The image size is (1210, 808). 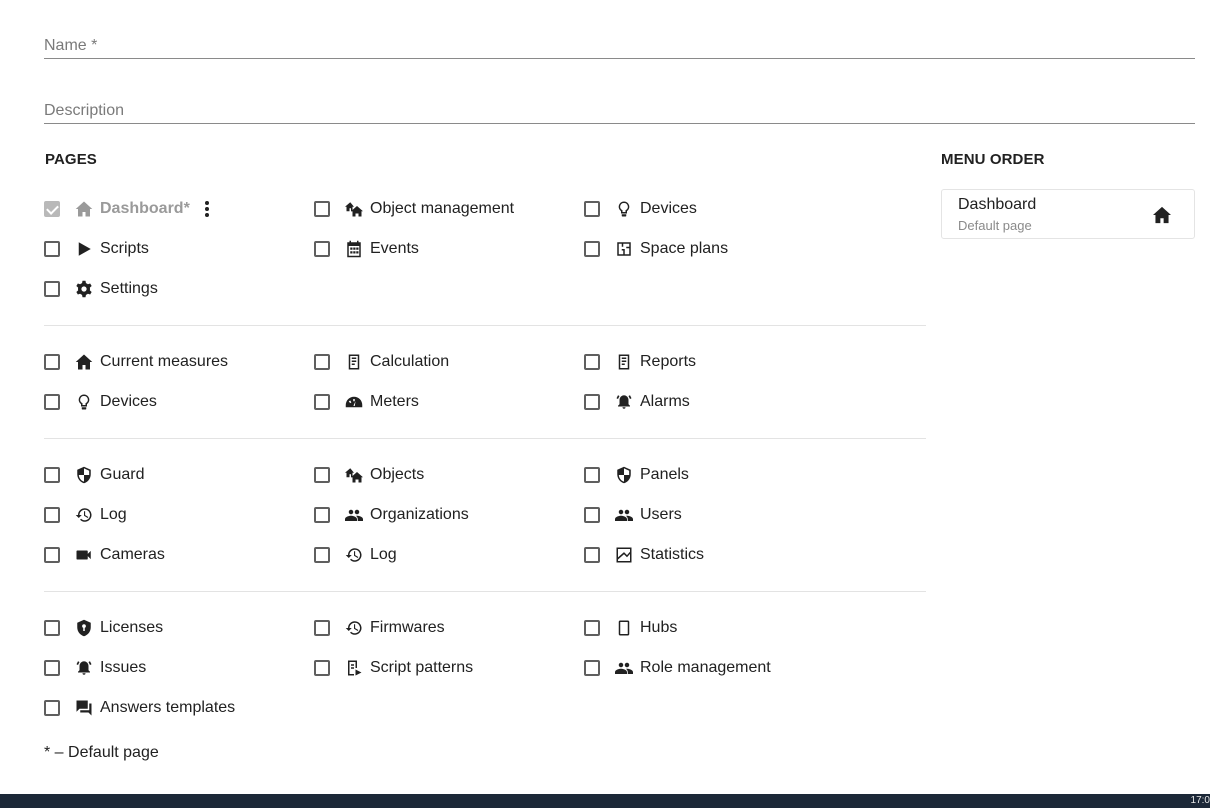 I want to click on page-label: Objects, so click(x=397, y=474).